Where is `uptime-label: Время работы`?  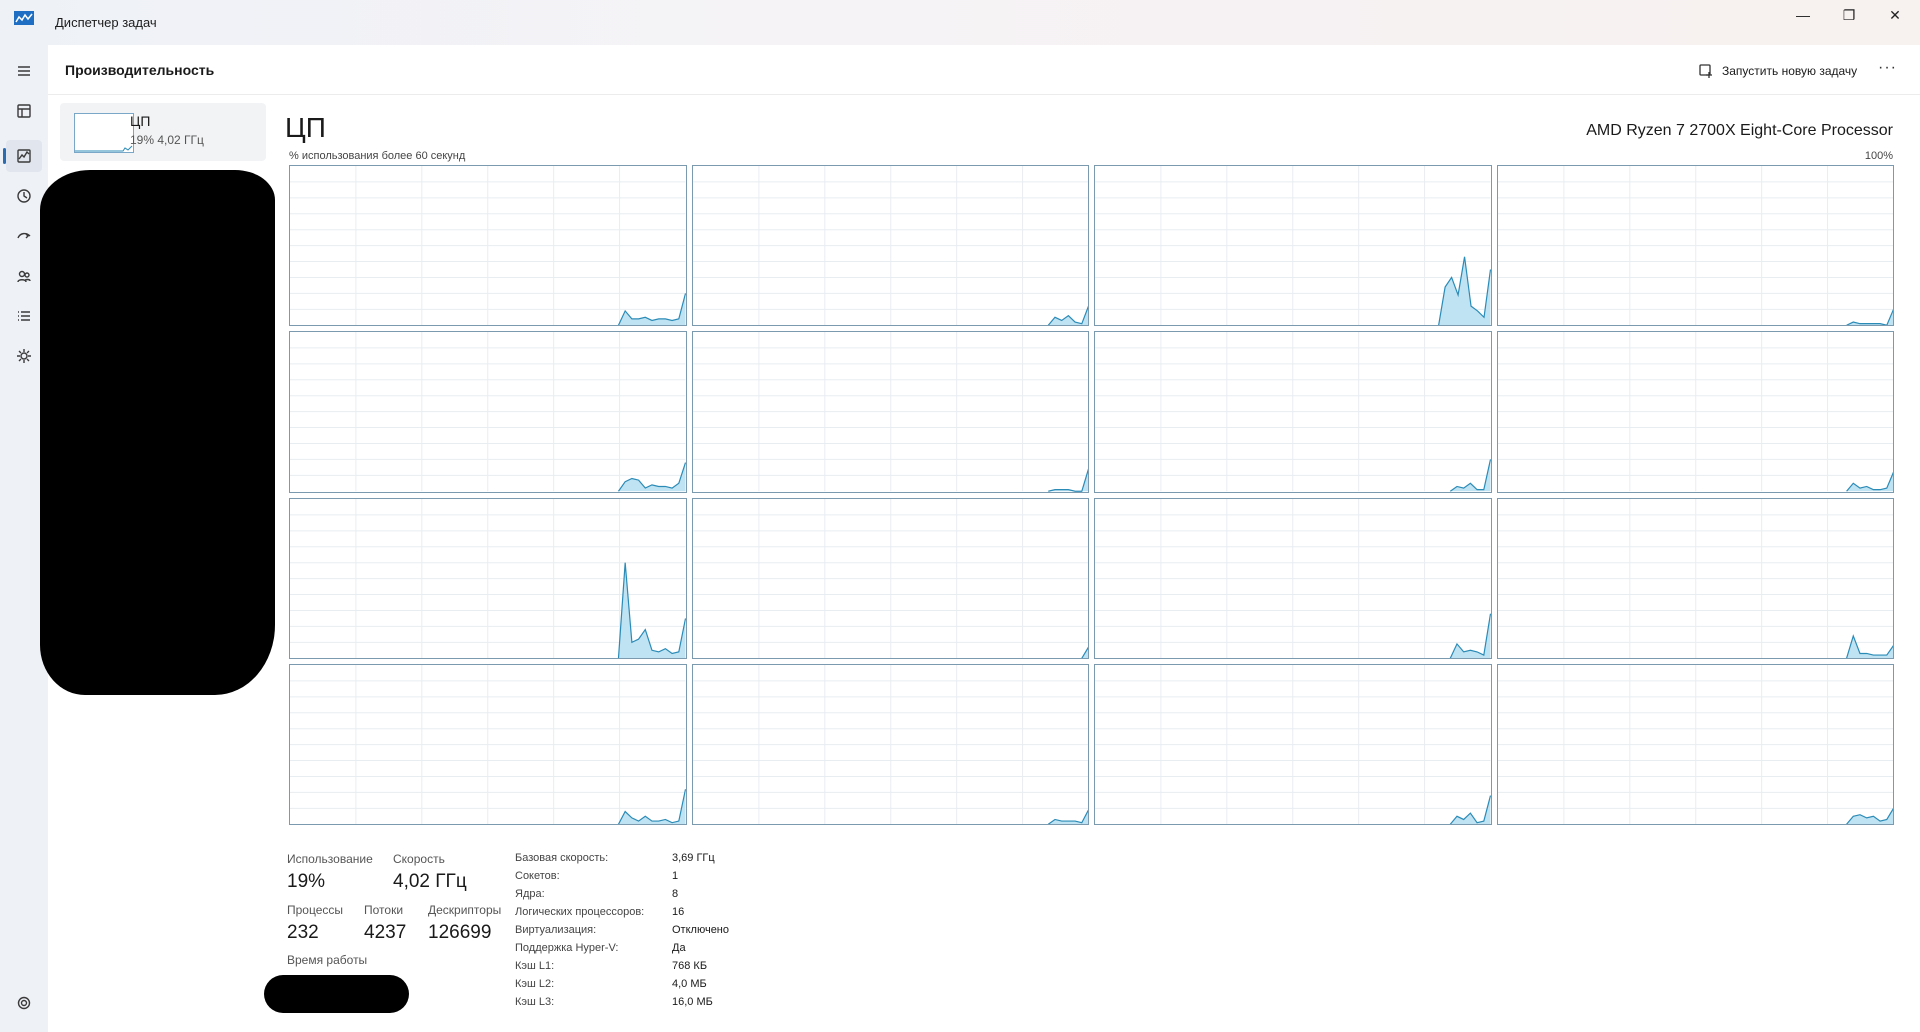
uptime-label: Время работы is located at coordinates (327, 960).